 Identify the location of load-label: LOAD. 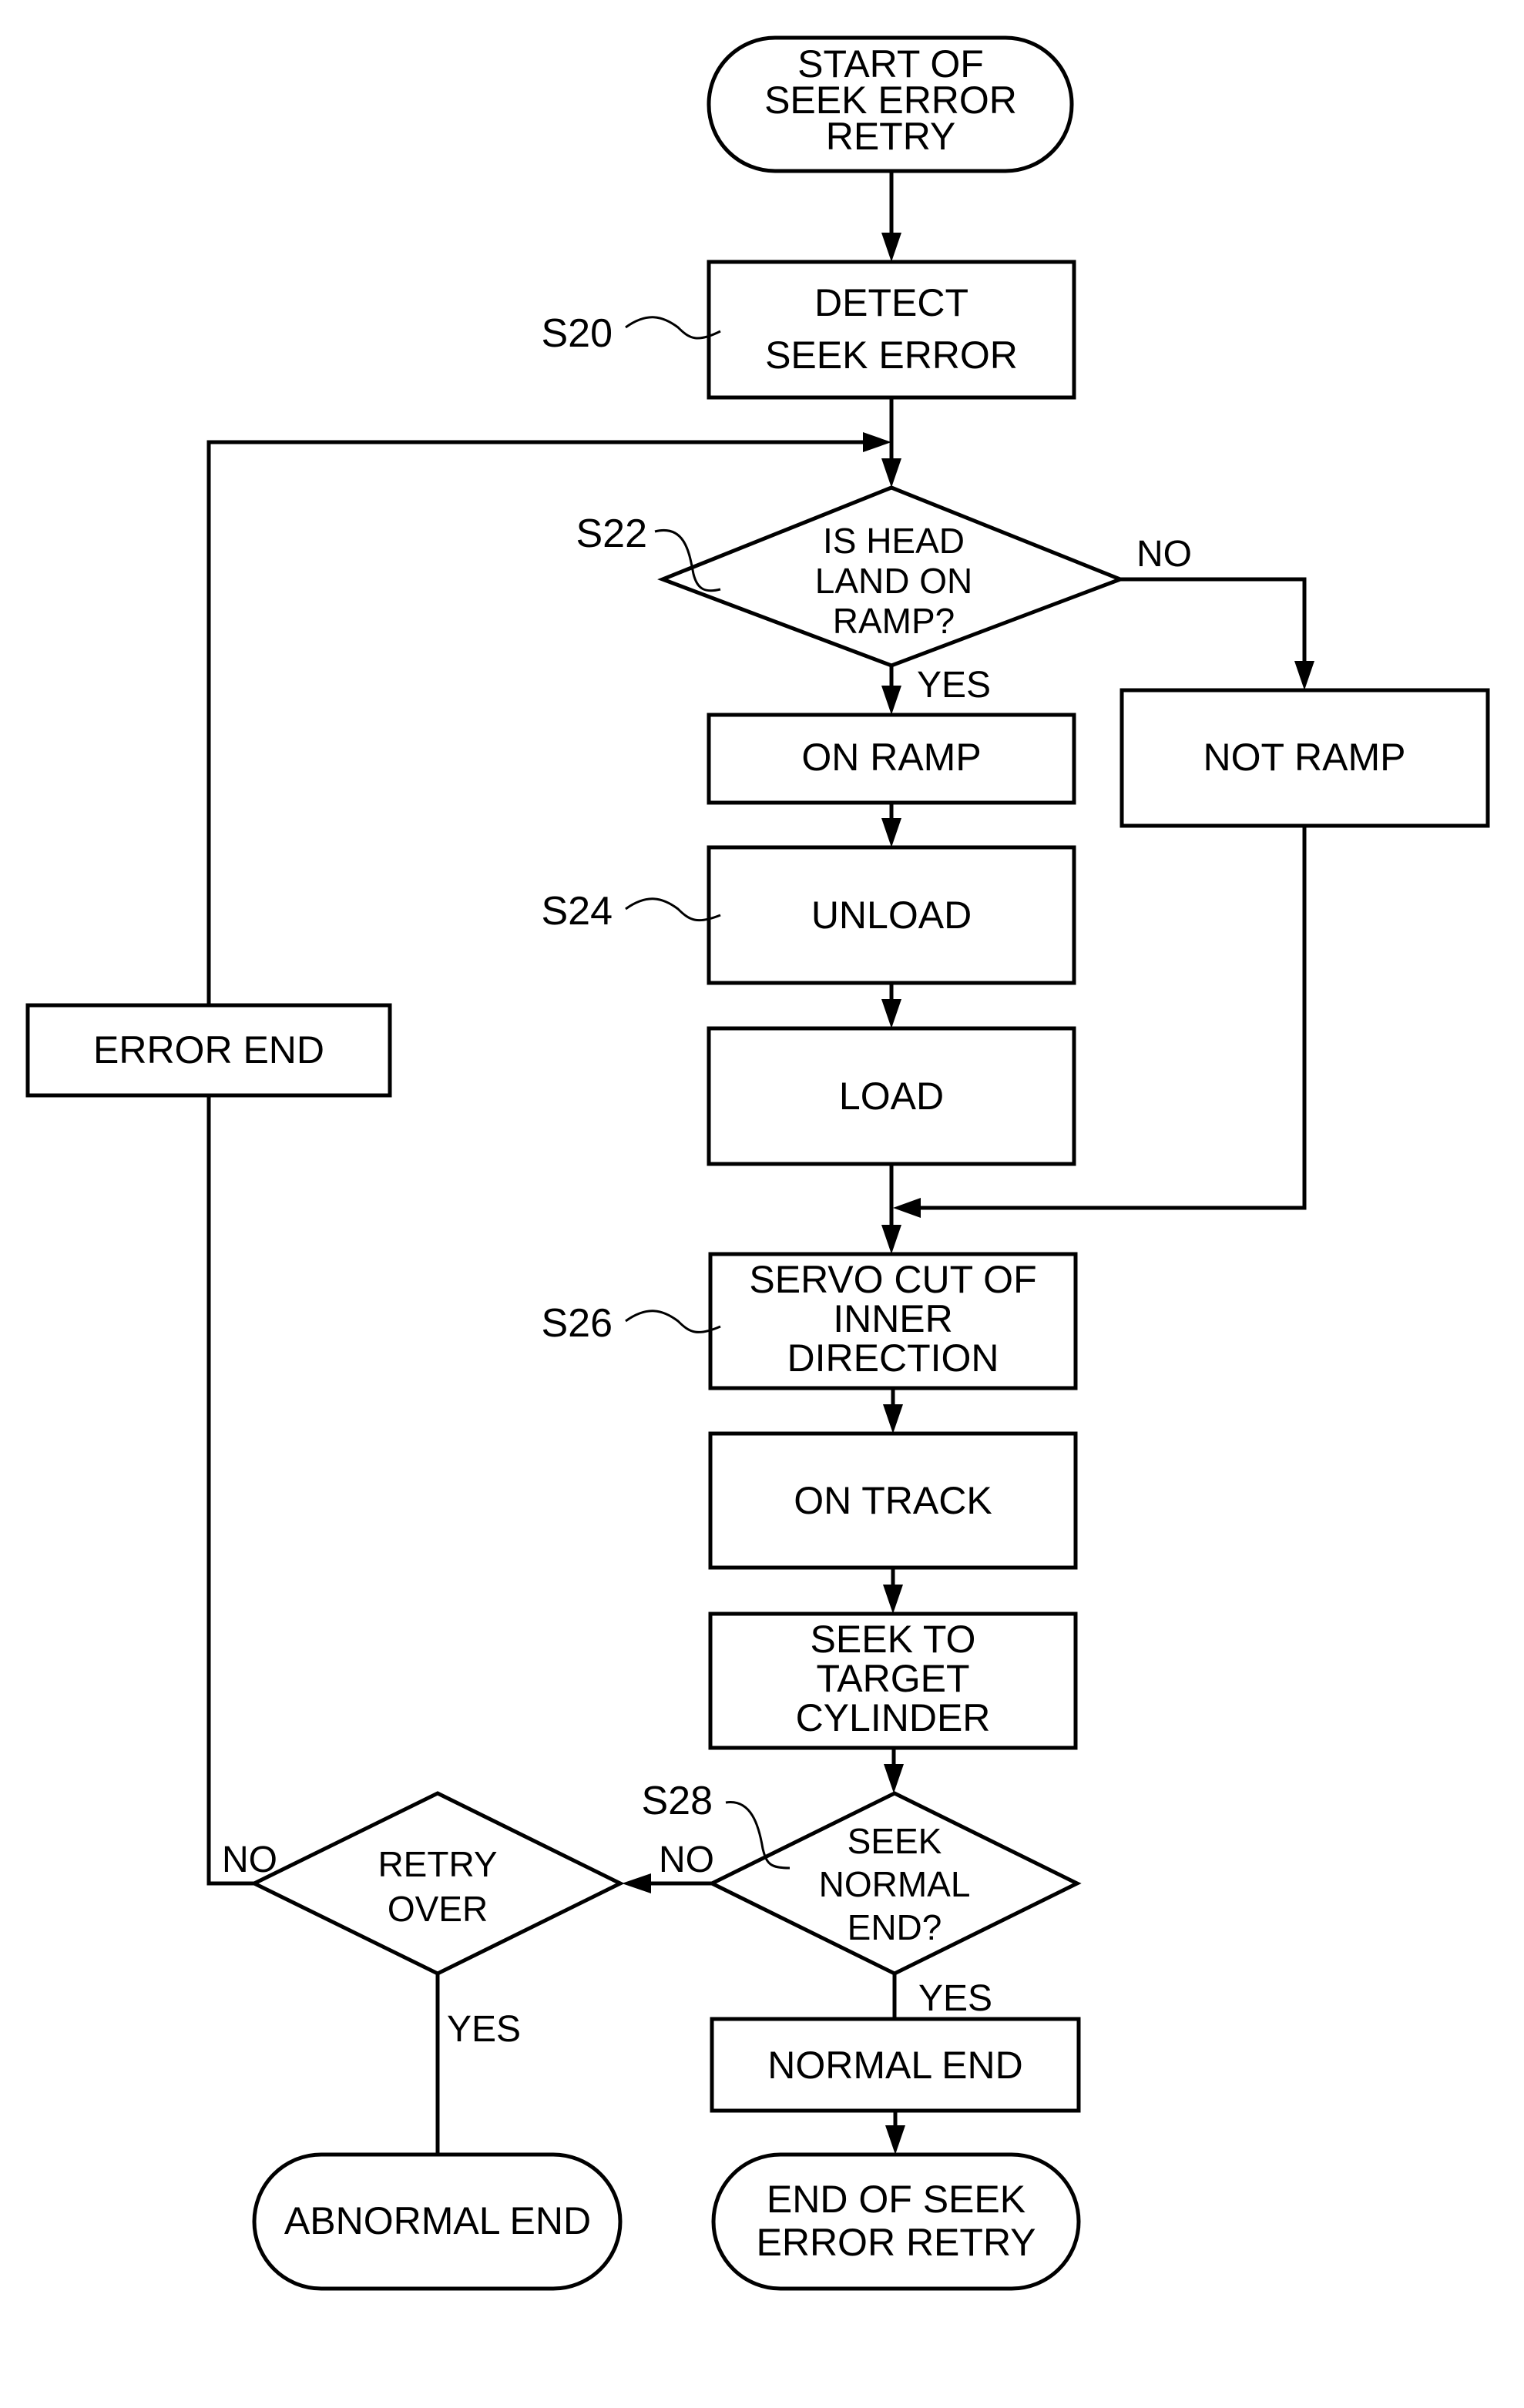
(891, 1096).